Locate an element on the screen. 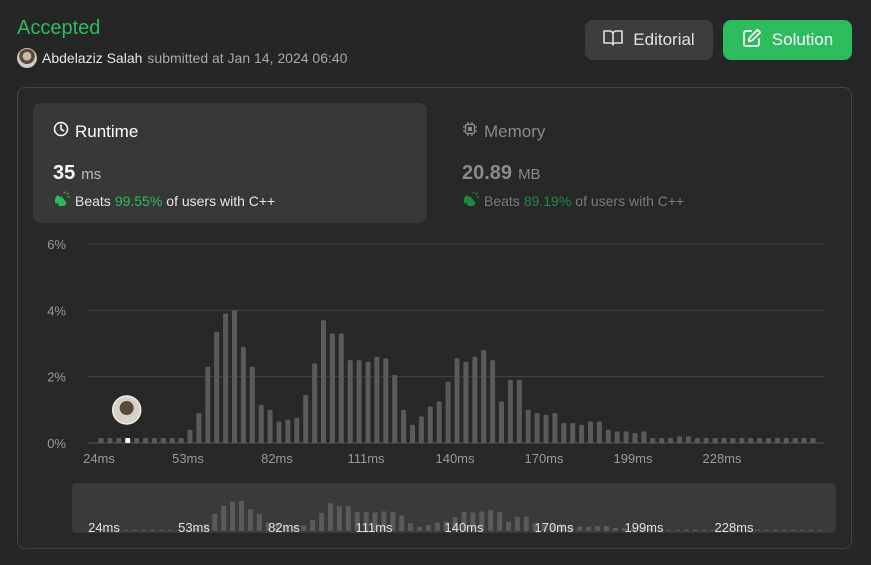  highlight-bar is located at coordinates (128, 440).